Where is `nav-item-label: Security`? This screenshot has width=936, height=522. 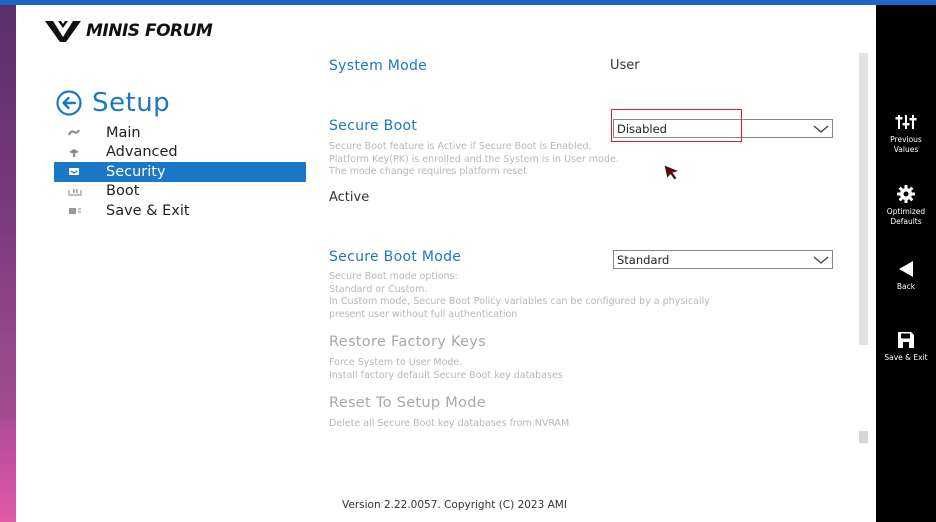 nav-item-label: Security is located at coordinates (136, 171).